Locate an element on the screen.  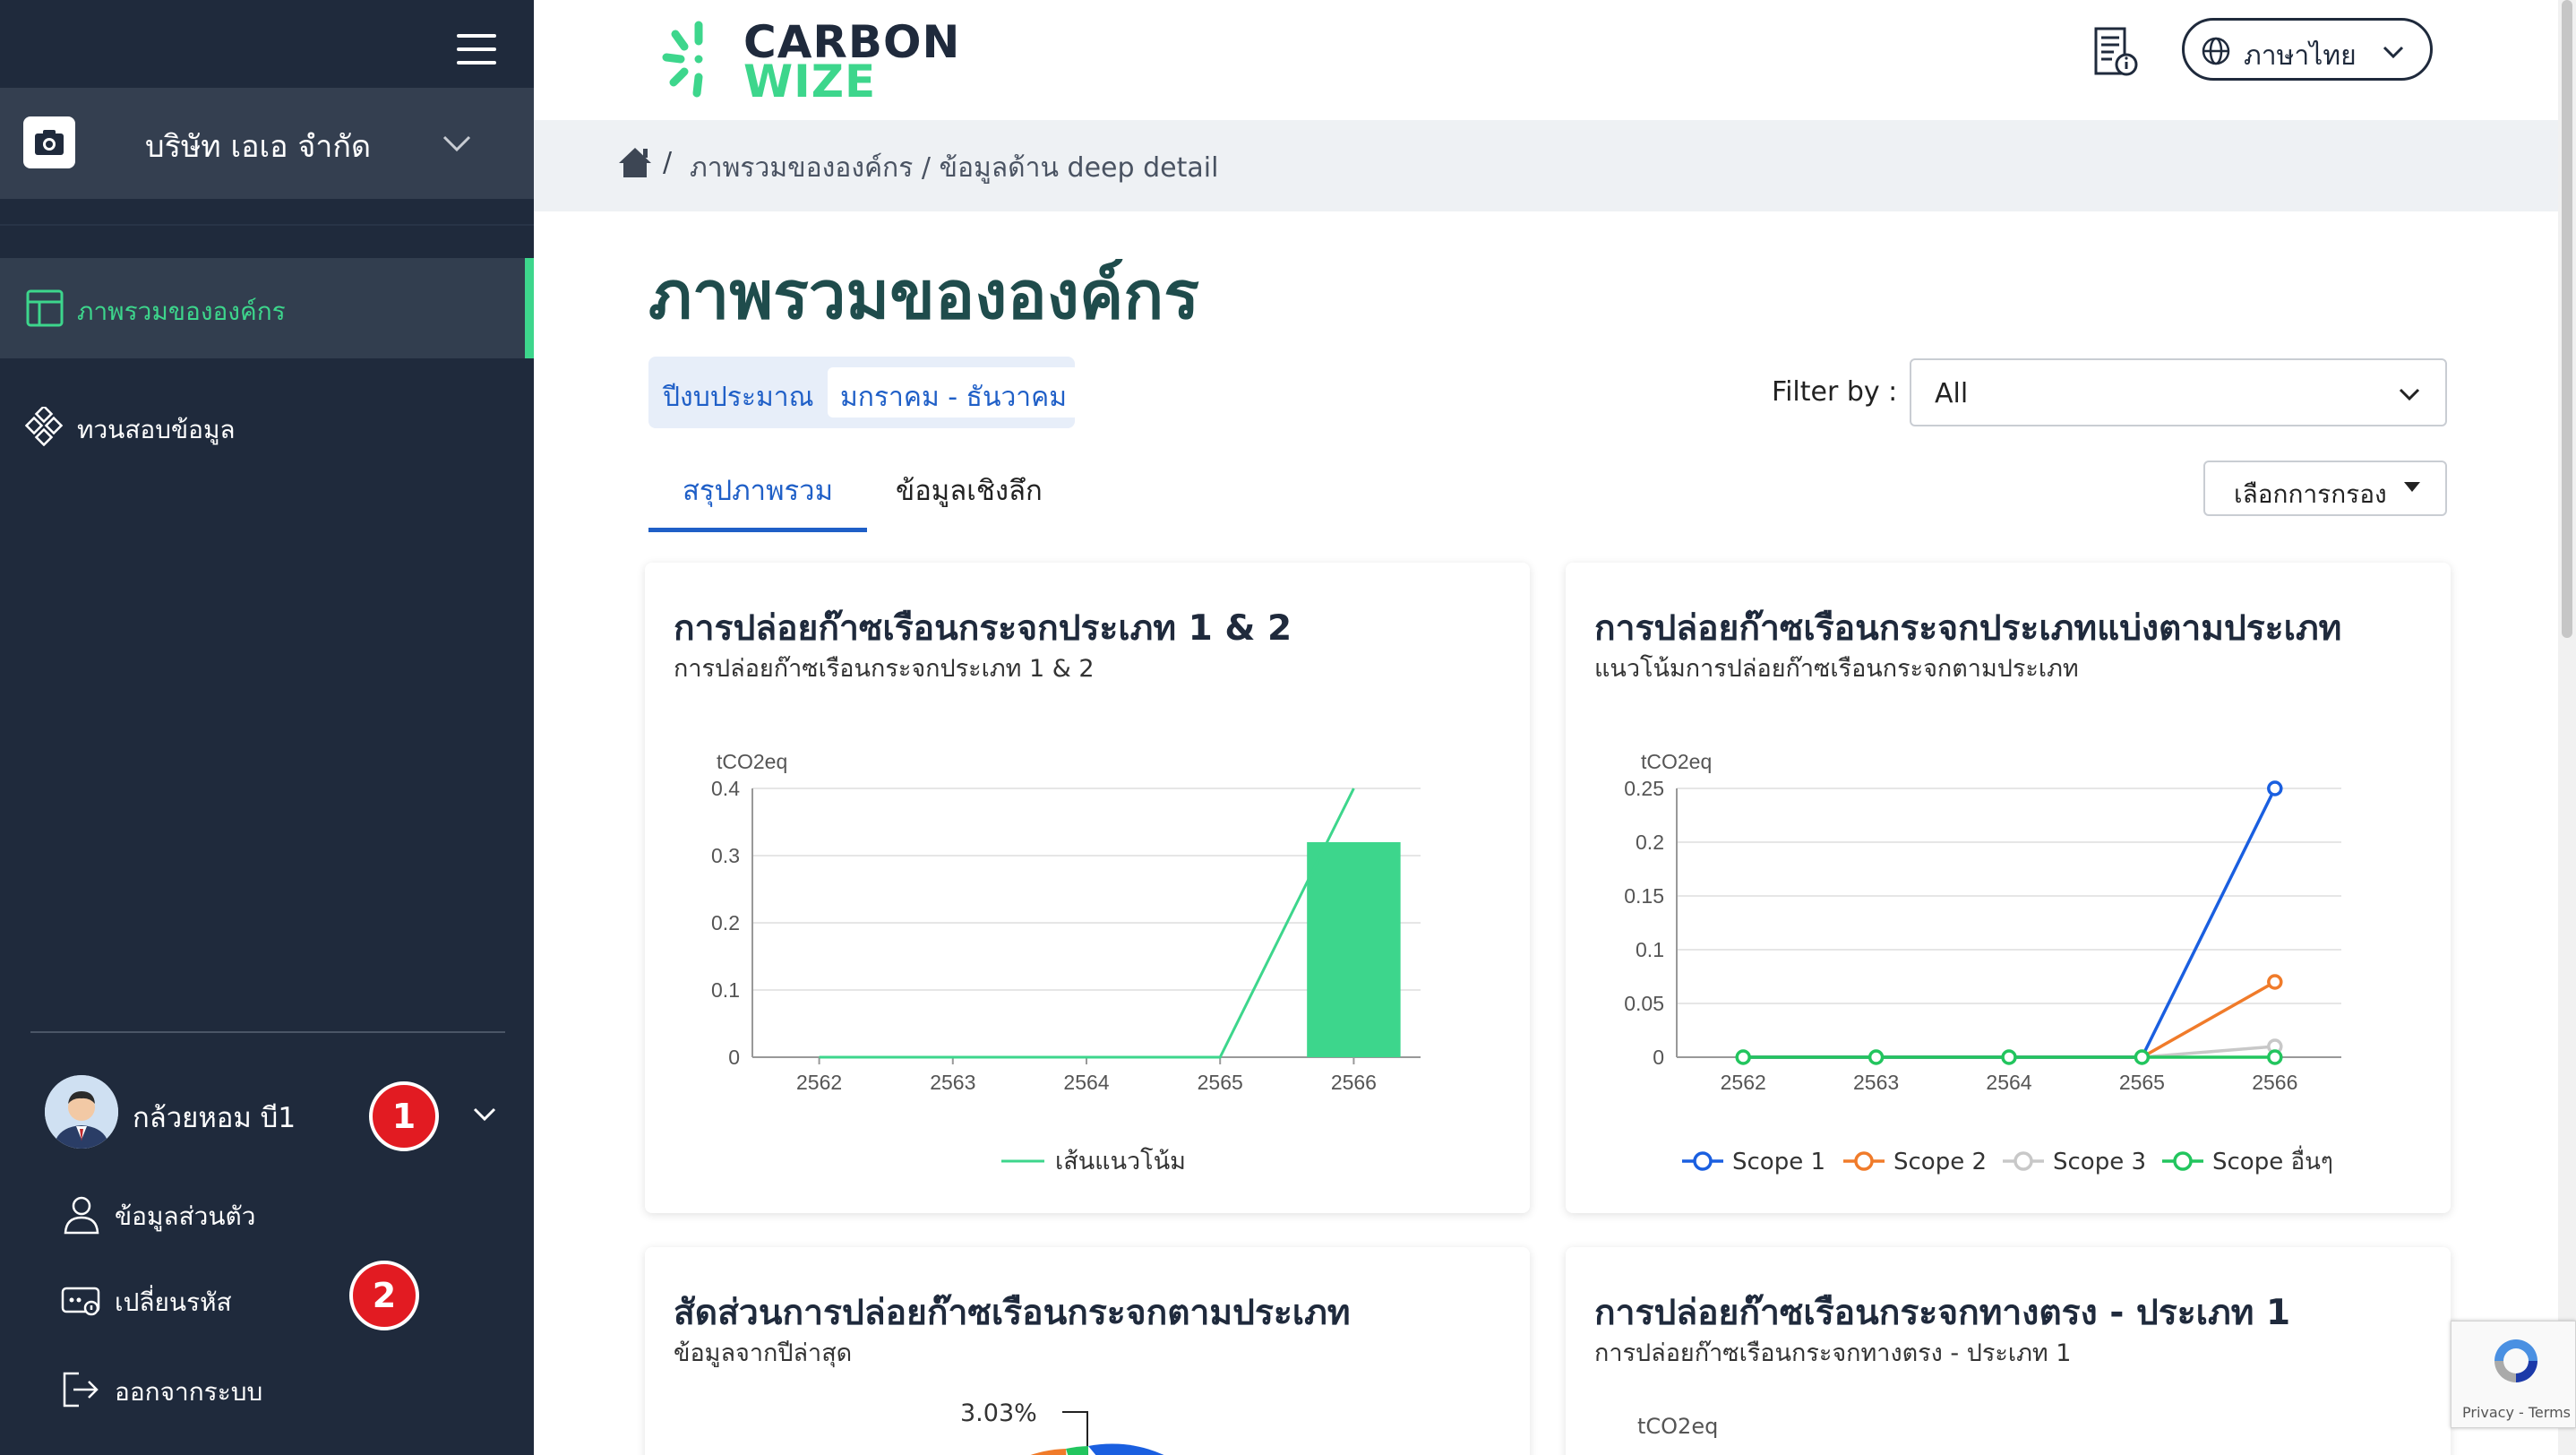
step-badge: 1 is located at coordinates (404, 1116).